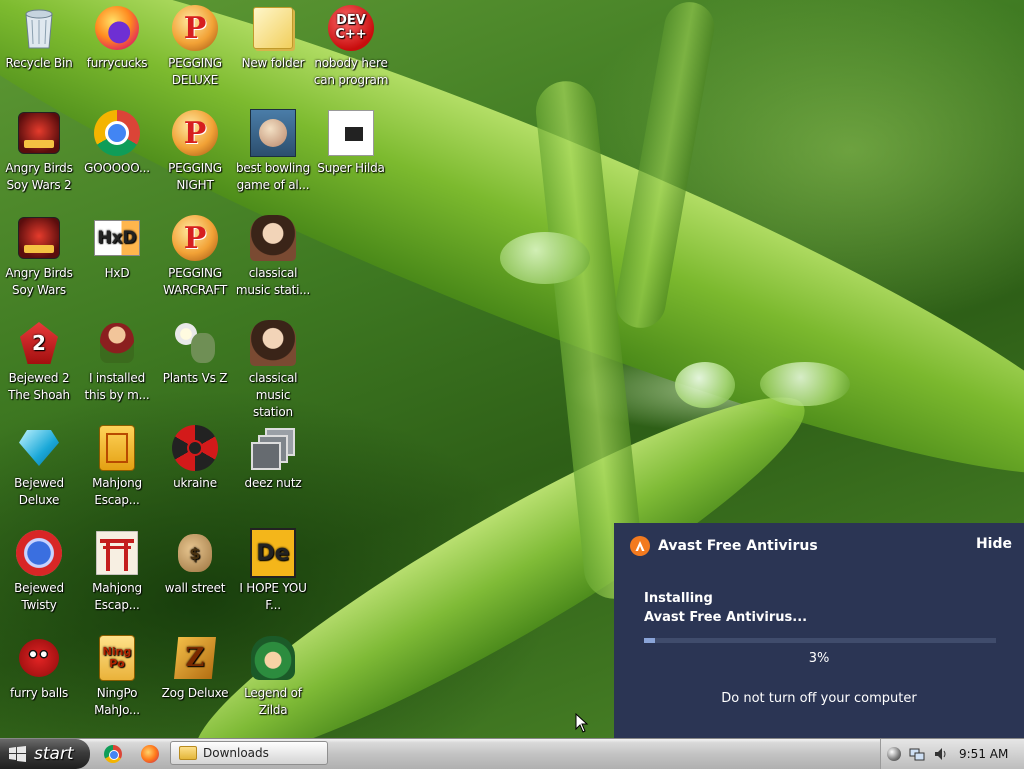 This screenshot has height=769, width=1024. What do you see at coordinates (273, 677) in the screenshot?
I see `desktop-icon: Legend of Zilda` at bounding box center [273, 677].